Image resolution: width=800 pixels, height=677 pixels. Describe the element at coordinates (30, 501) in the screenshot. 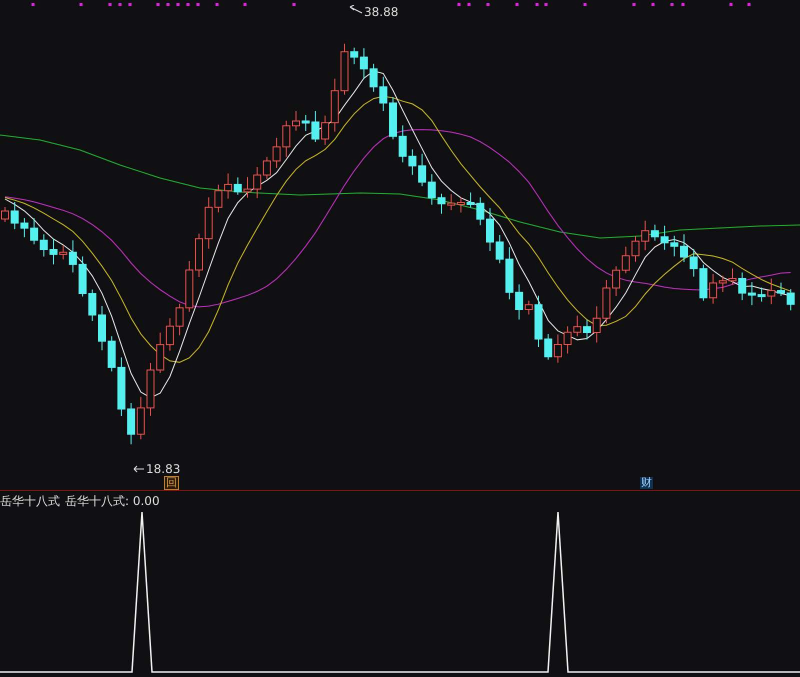

I see `indicator-title: 岳华十八式` at that location.